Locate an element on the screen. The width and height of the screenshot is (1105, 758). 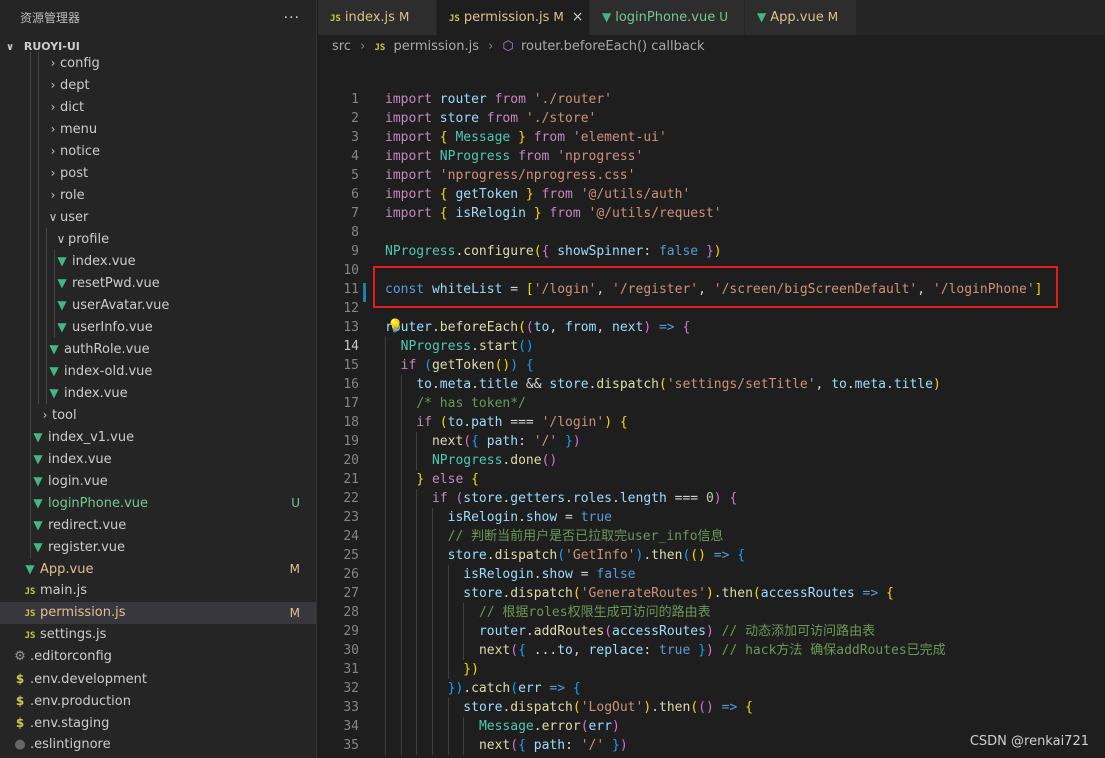
code-line: 17 /* has token*/ is located at coordinates (711, 403).